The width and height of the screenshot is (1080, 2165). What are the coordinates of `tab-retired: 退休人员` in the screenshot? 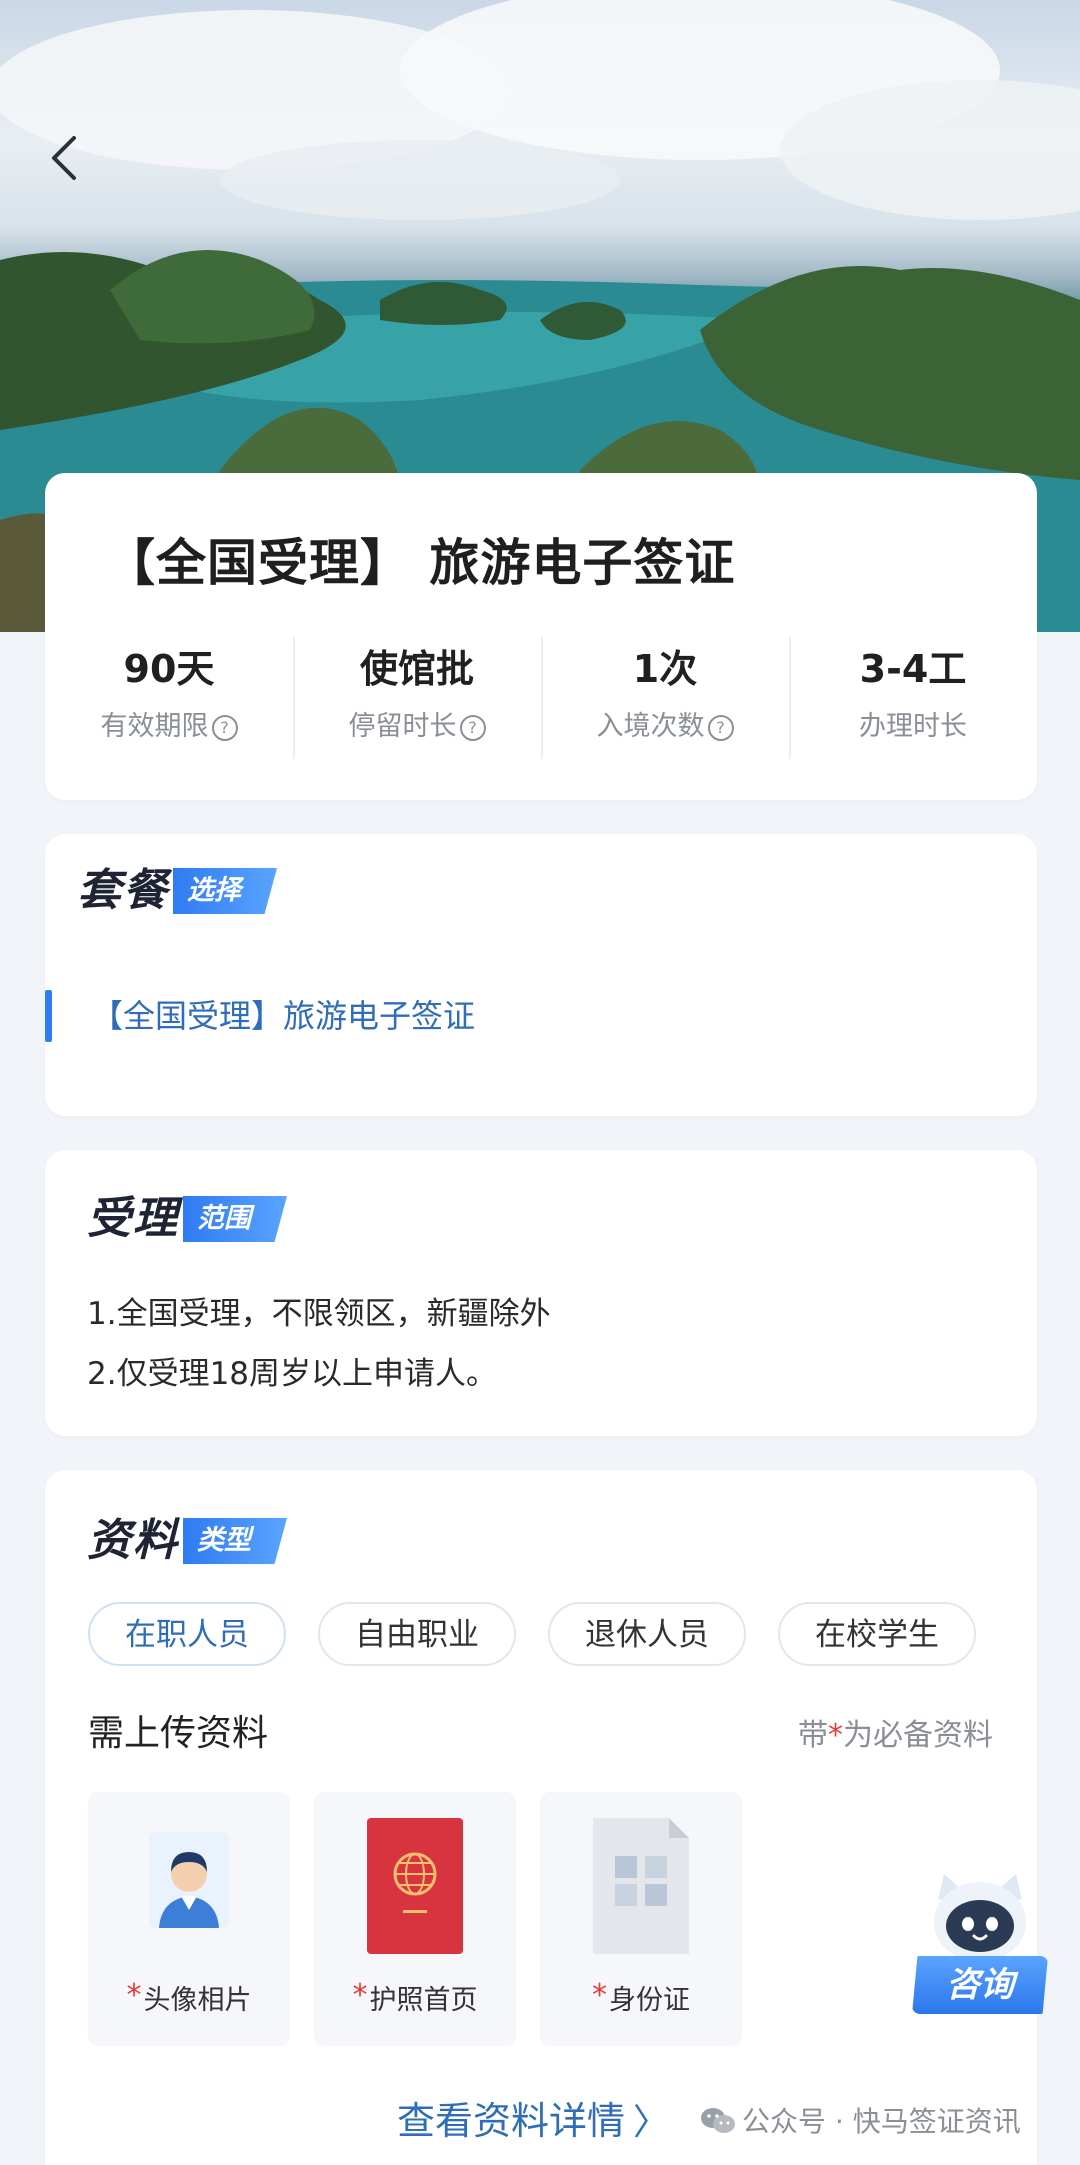 It's located at (647, 1634).